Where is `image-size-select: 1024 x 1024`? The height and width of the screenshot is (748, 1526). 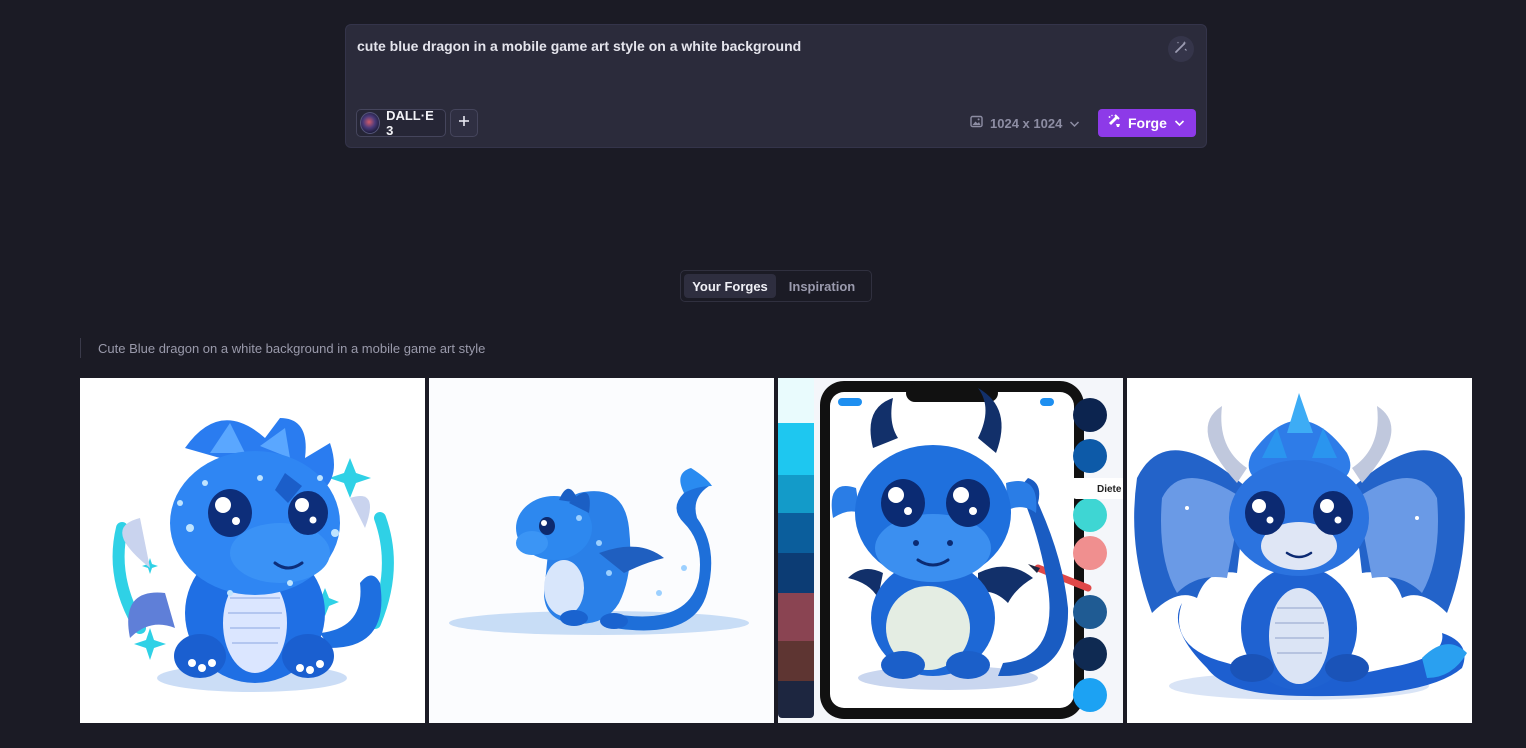
image-size-select: 1024 x 1024 is located at coordinates (1025, 123).